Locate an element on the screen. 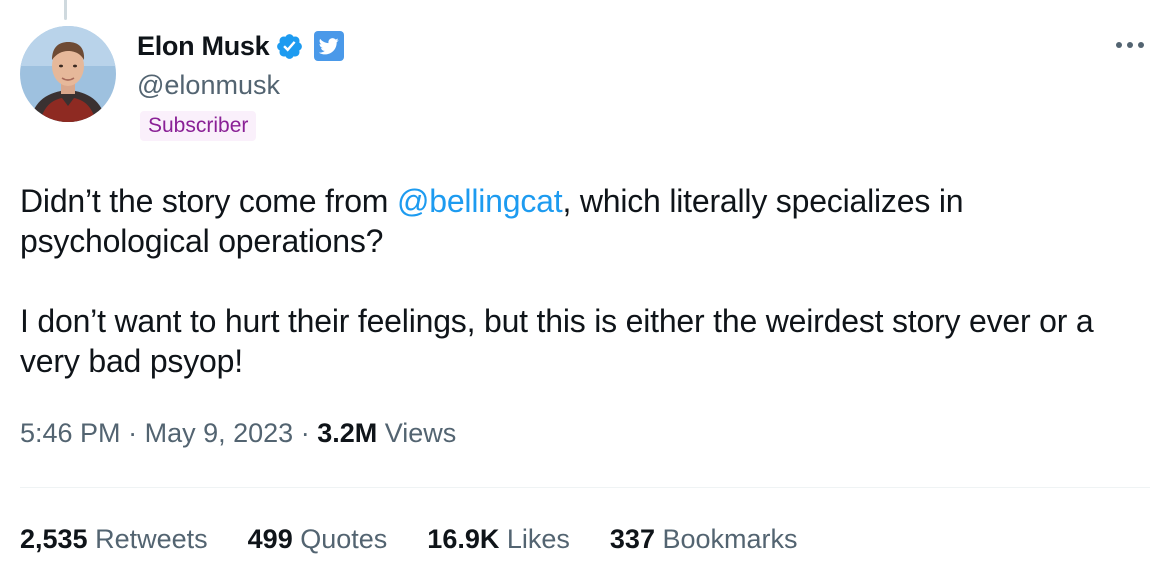 The width and height of the screenshot is (1168, 588). views-count: 3.2M is located at coordinates (347, 433).